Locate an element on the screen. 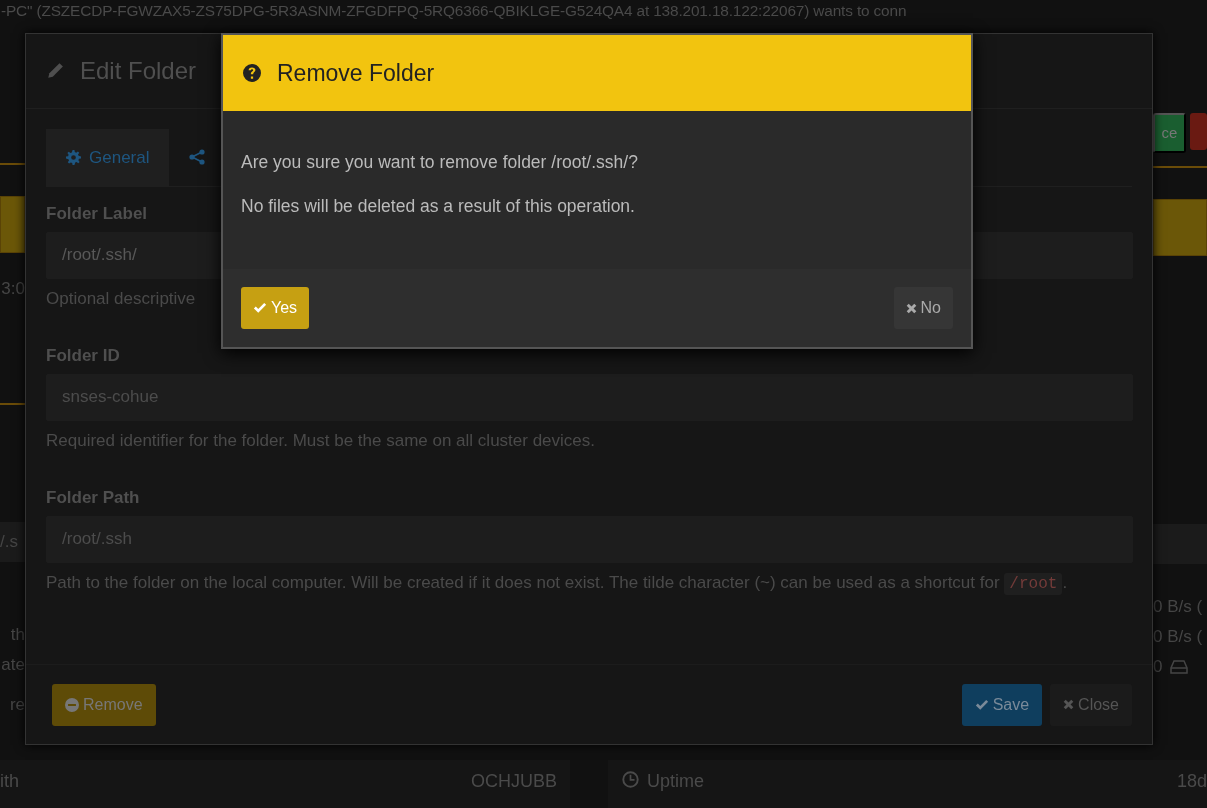 The height and width of the screenshot is (808, 1207). yes-button: Yes is located at coordinates (275, 308).